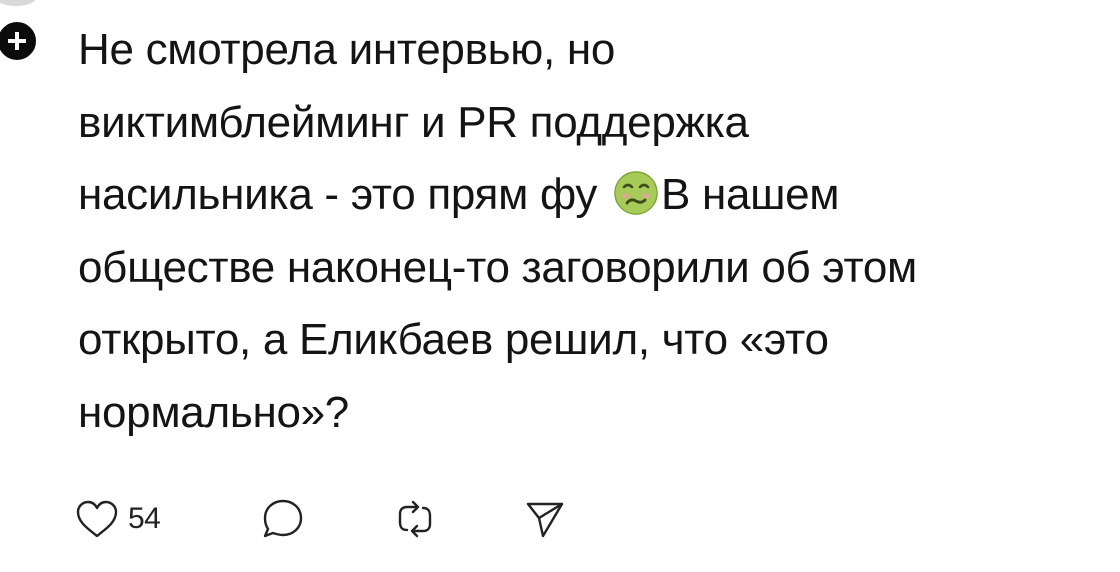 The height and width of the screenshot is (572, 1120). I want to click on repost-icon, so click(415, 519).